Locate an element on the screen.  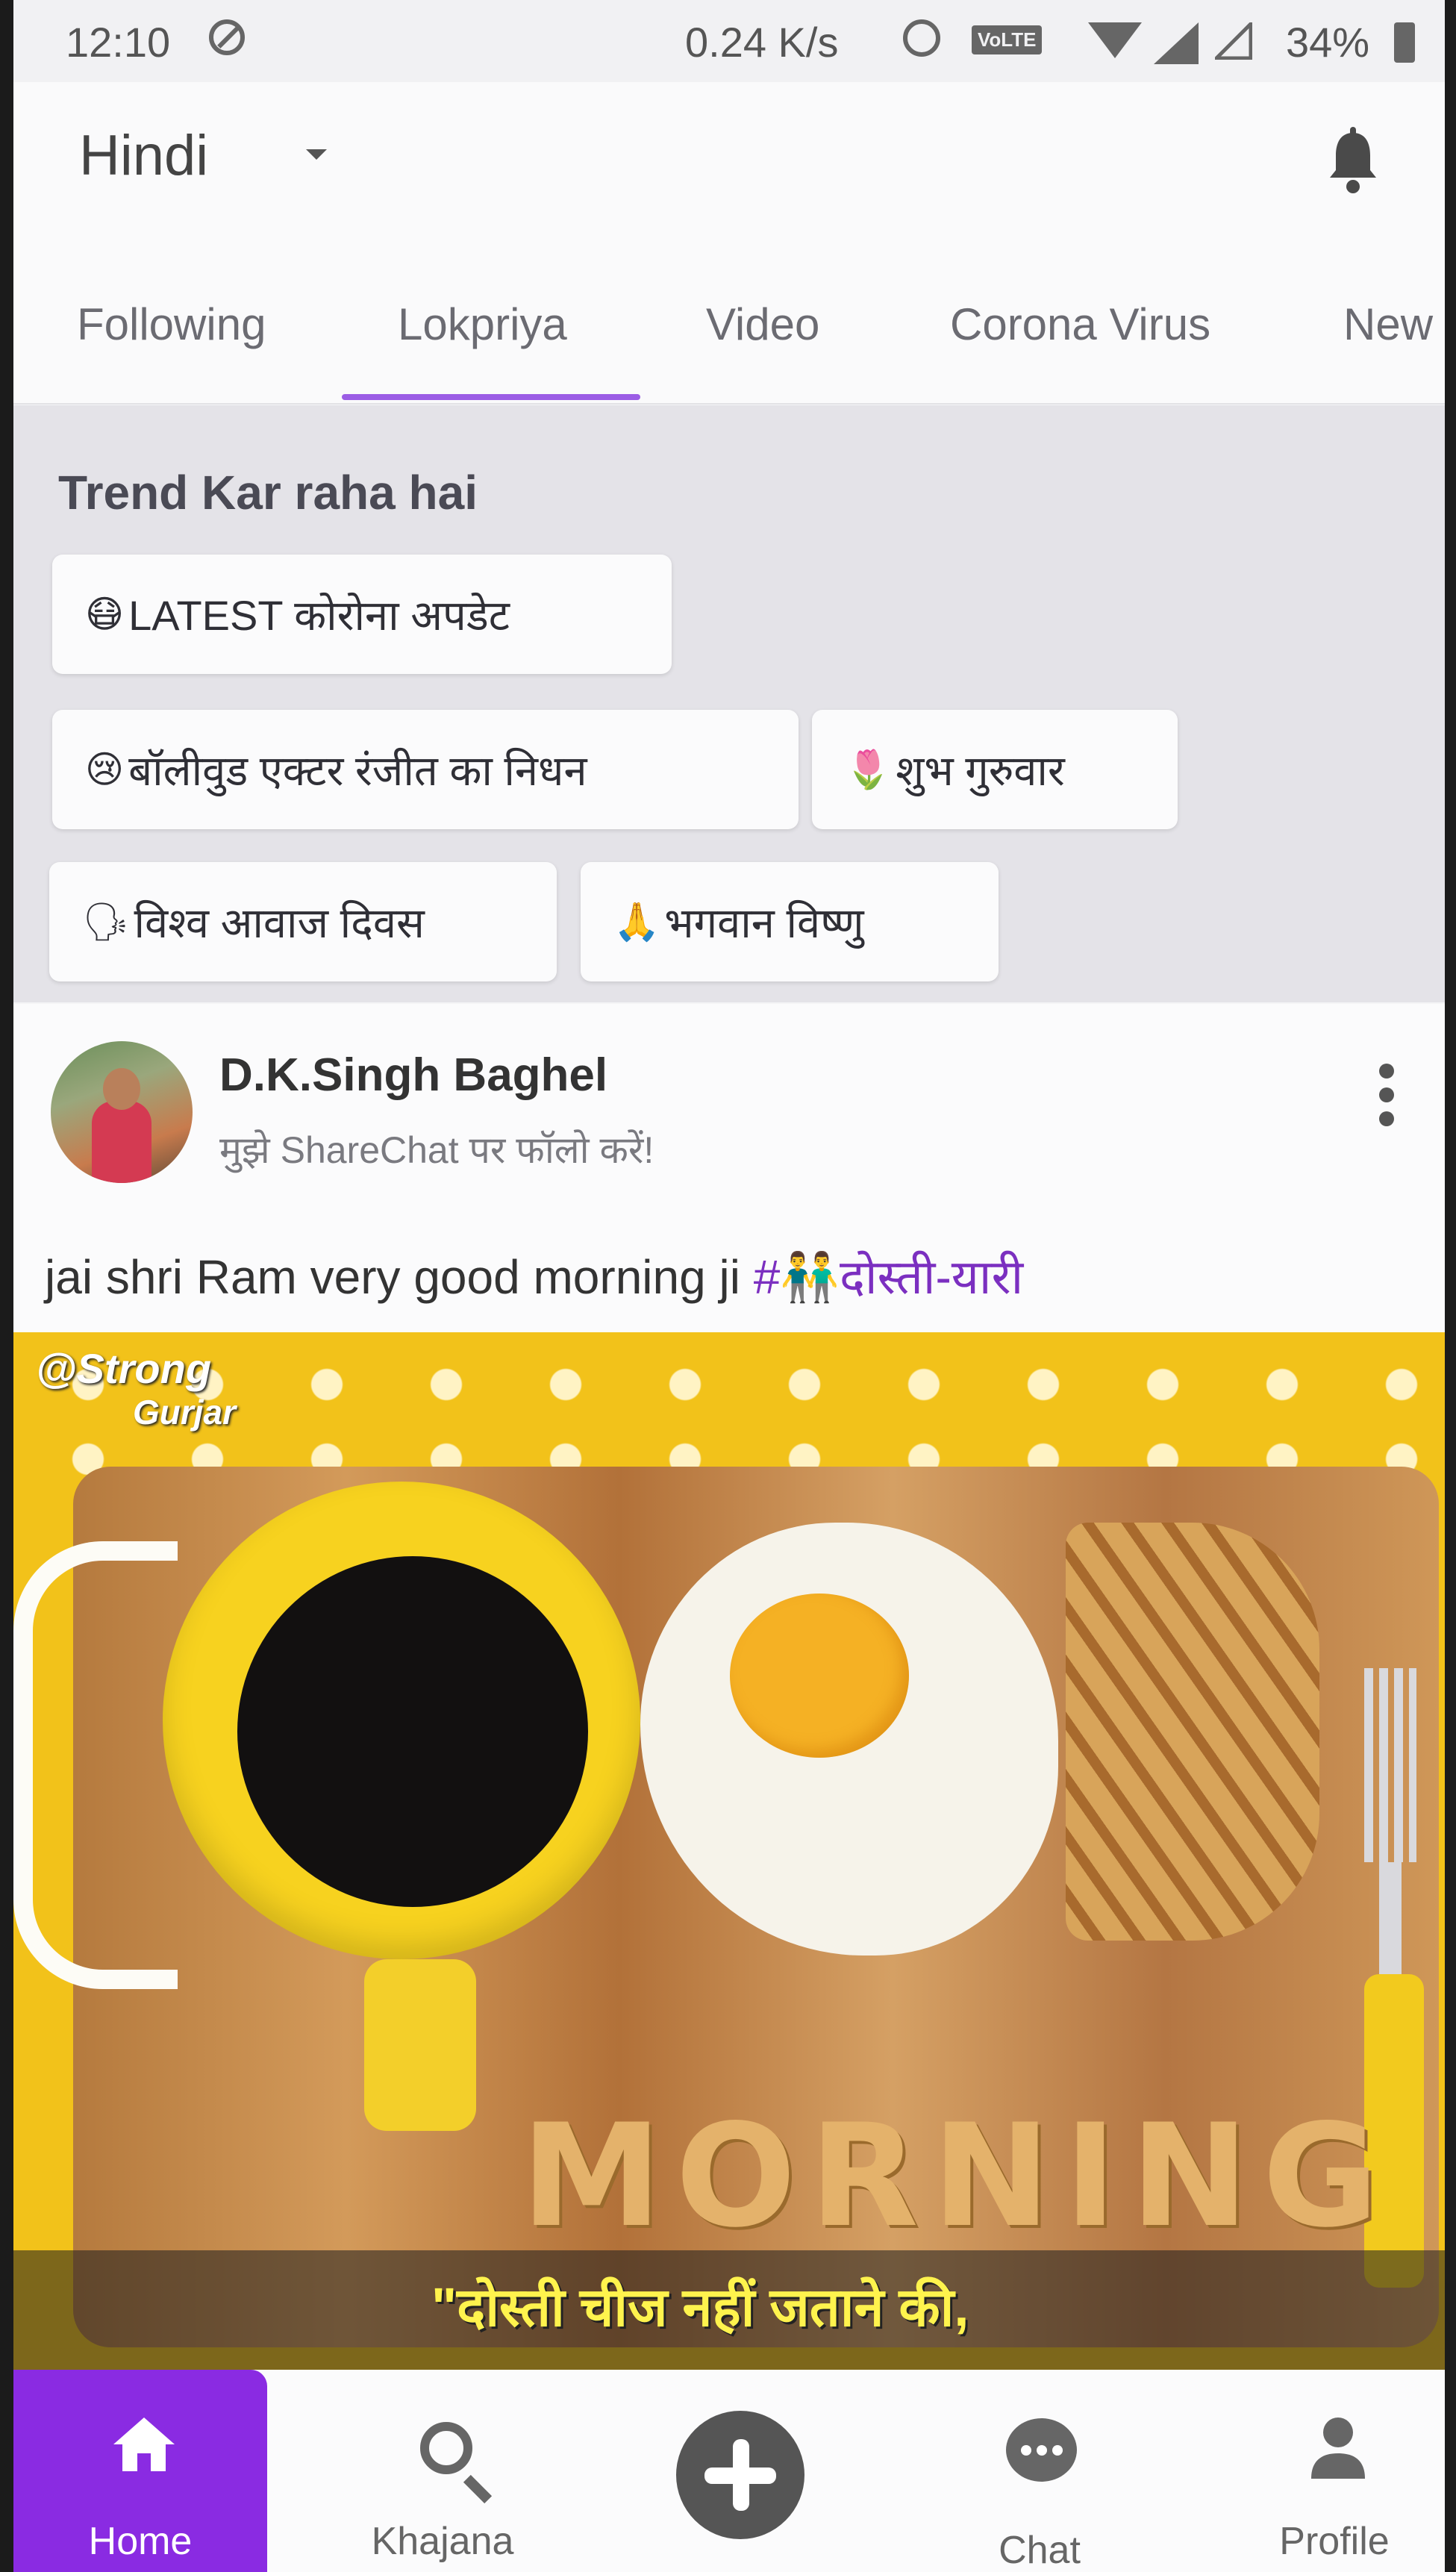
trend-chip-bollywood: 😢 बॉलीवुड एक्टर रंजीत का निधन is located at coordinates (425, 769).